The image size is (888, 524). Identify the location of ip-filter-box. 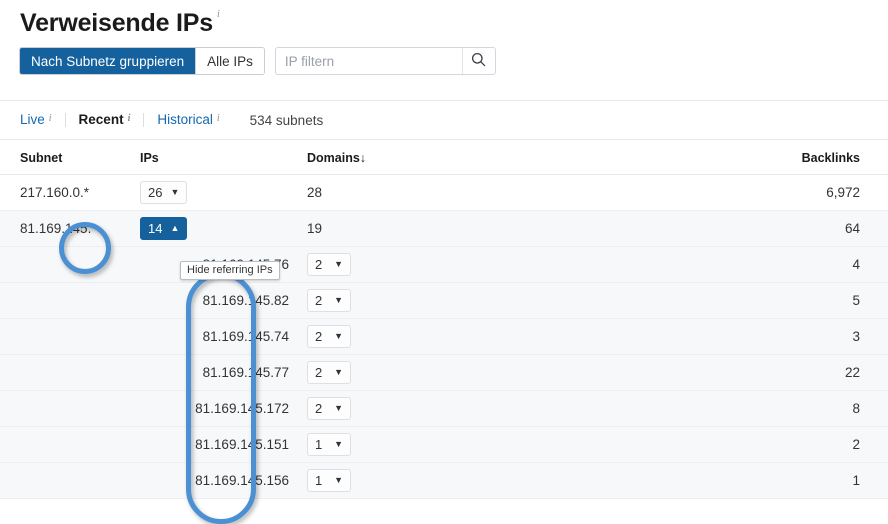
(385, 61).